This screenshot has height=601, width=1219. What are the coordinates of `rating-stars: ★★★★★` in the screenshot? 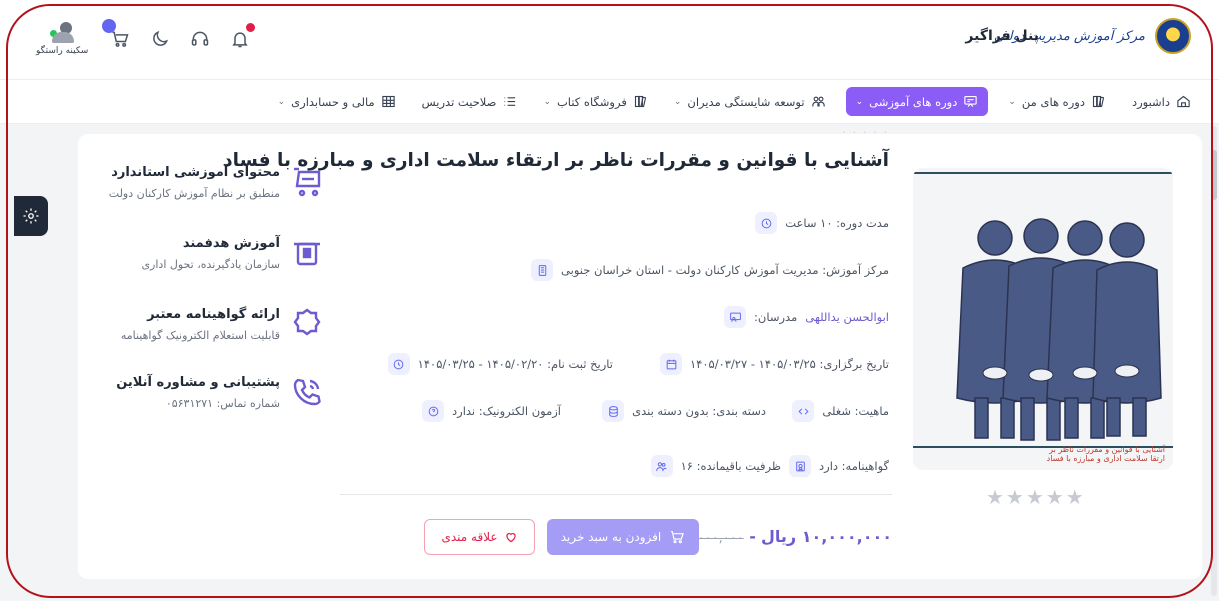 It's located at (1036, 497).